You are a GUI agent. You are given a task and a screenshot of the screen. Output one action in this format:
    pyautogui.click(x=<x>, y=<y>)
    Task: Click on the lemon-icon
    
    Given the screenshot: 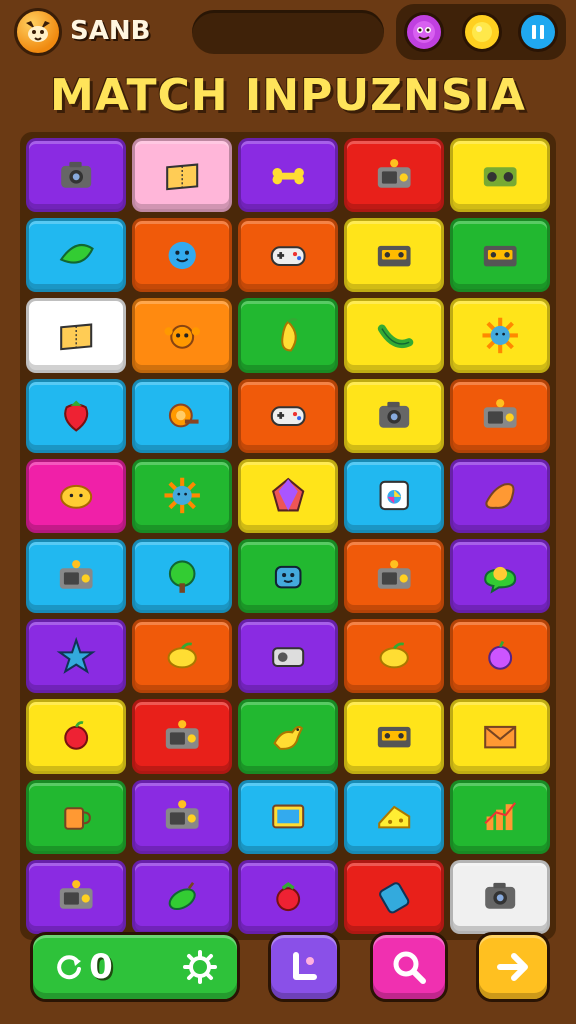 What is the action you would take?
    pyautogui.click(x=394, y=655)
    